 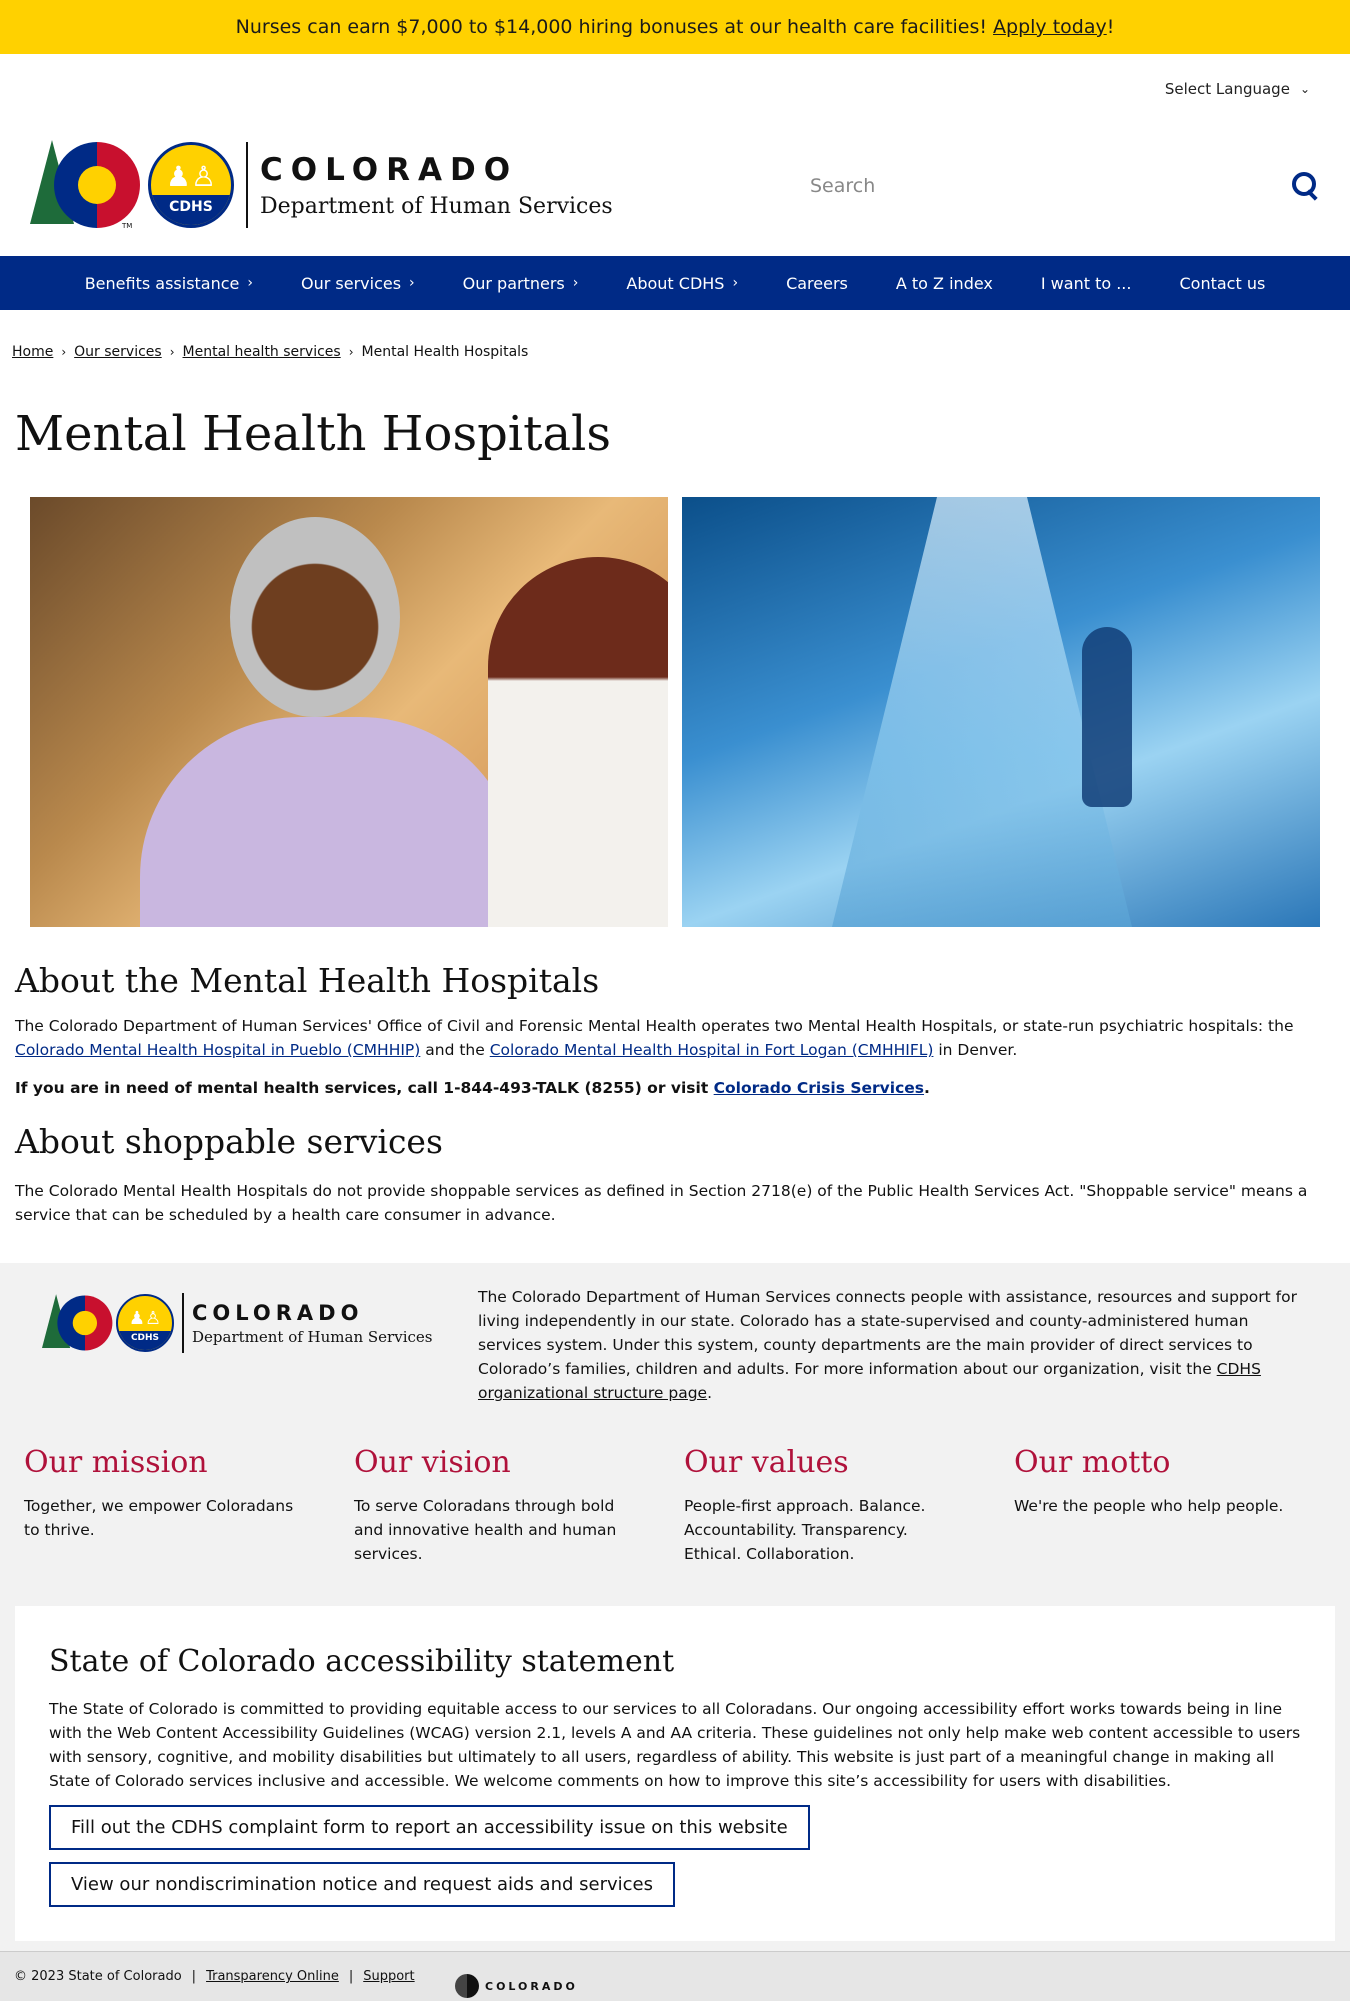 I want to click on crisis-services-link: Colorado Crisis Services, so click(x=819, y=1088).